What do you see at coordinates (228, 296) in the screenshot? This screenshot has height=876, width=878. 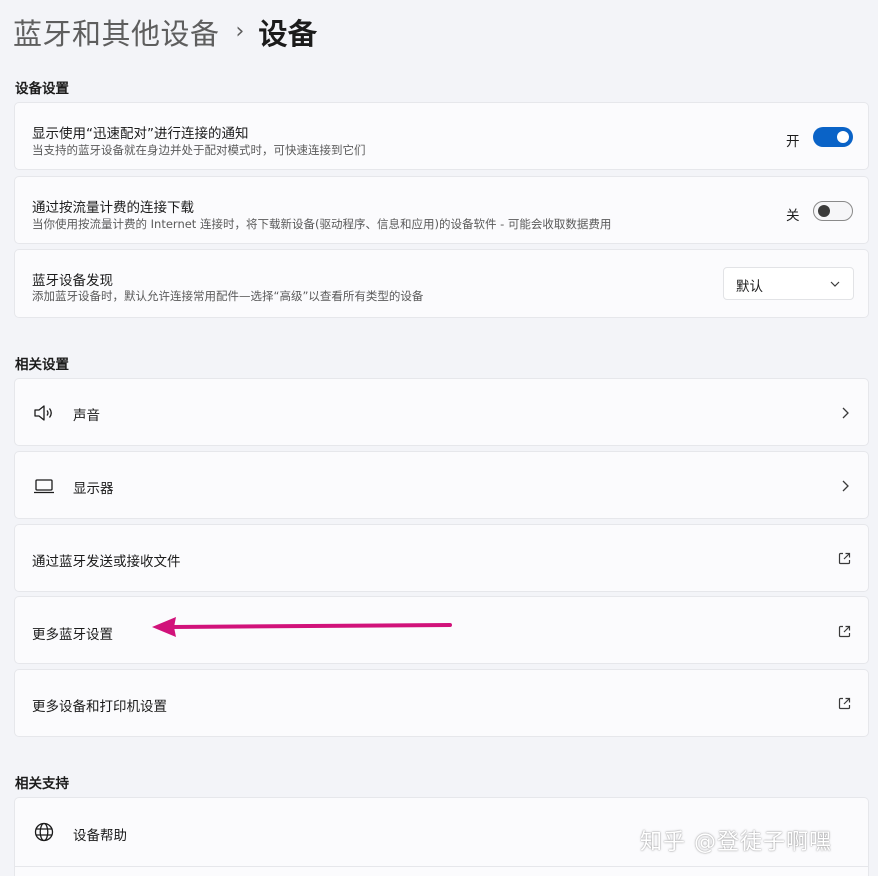 I see `bluetooth-discovery-description: 添加蓝牙设备时，默认允许连接常用配件—选择“高级”以查看所有类型的设备` at bounding box center [228, 296].